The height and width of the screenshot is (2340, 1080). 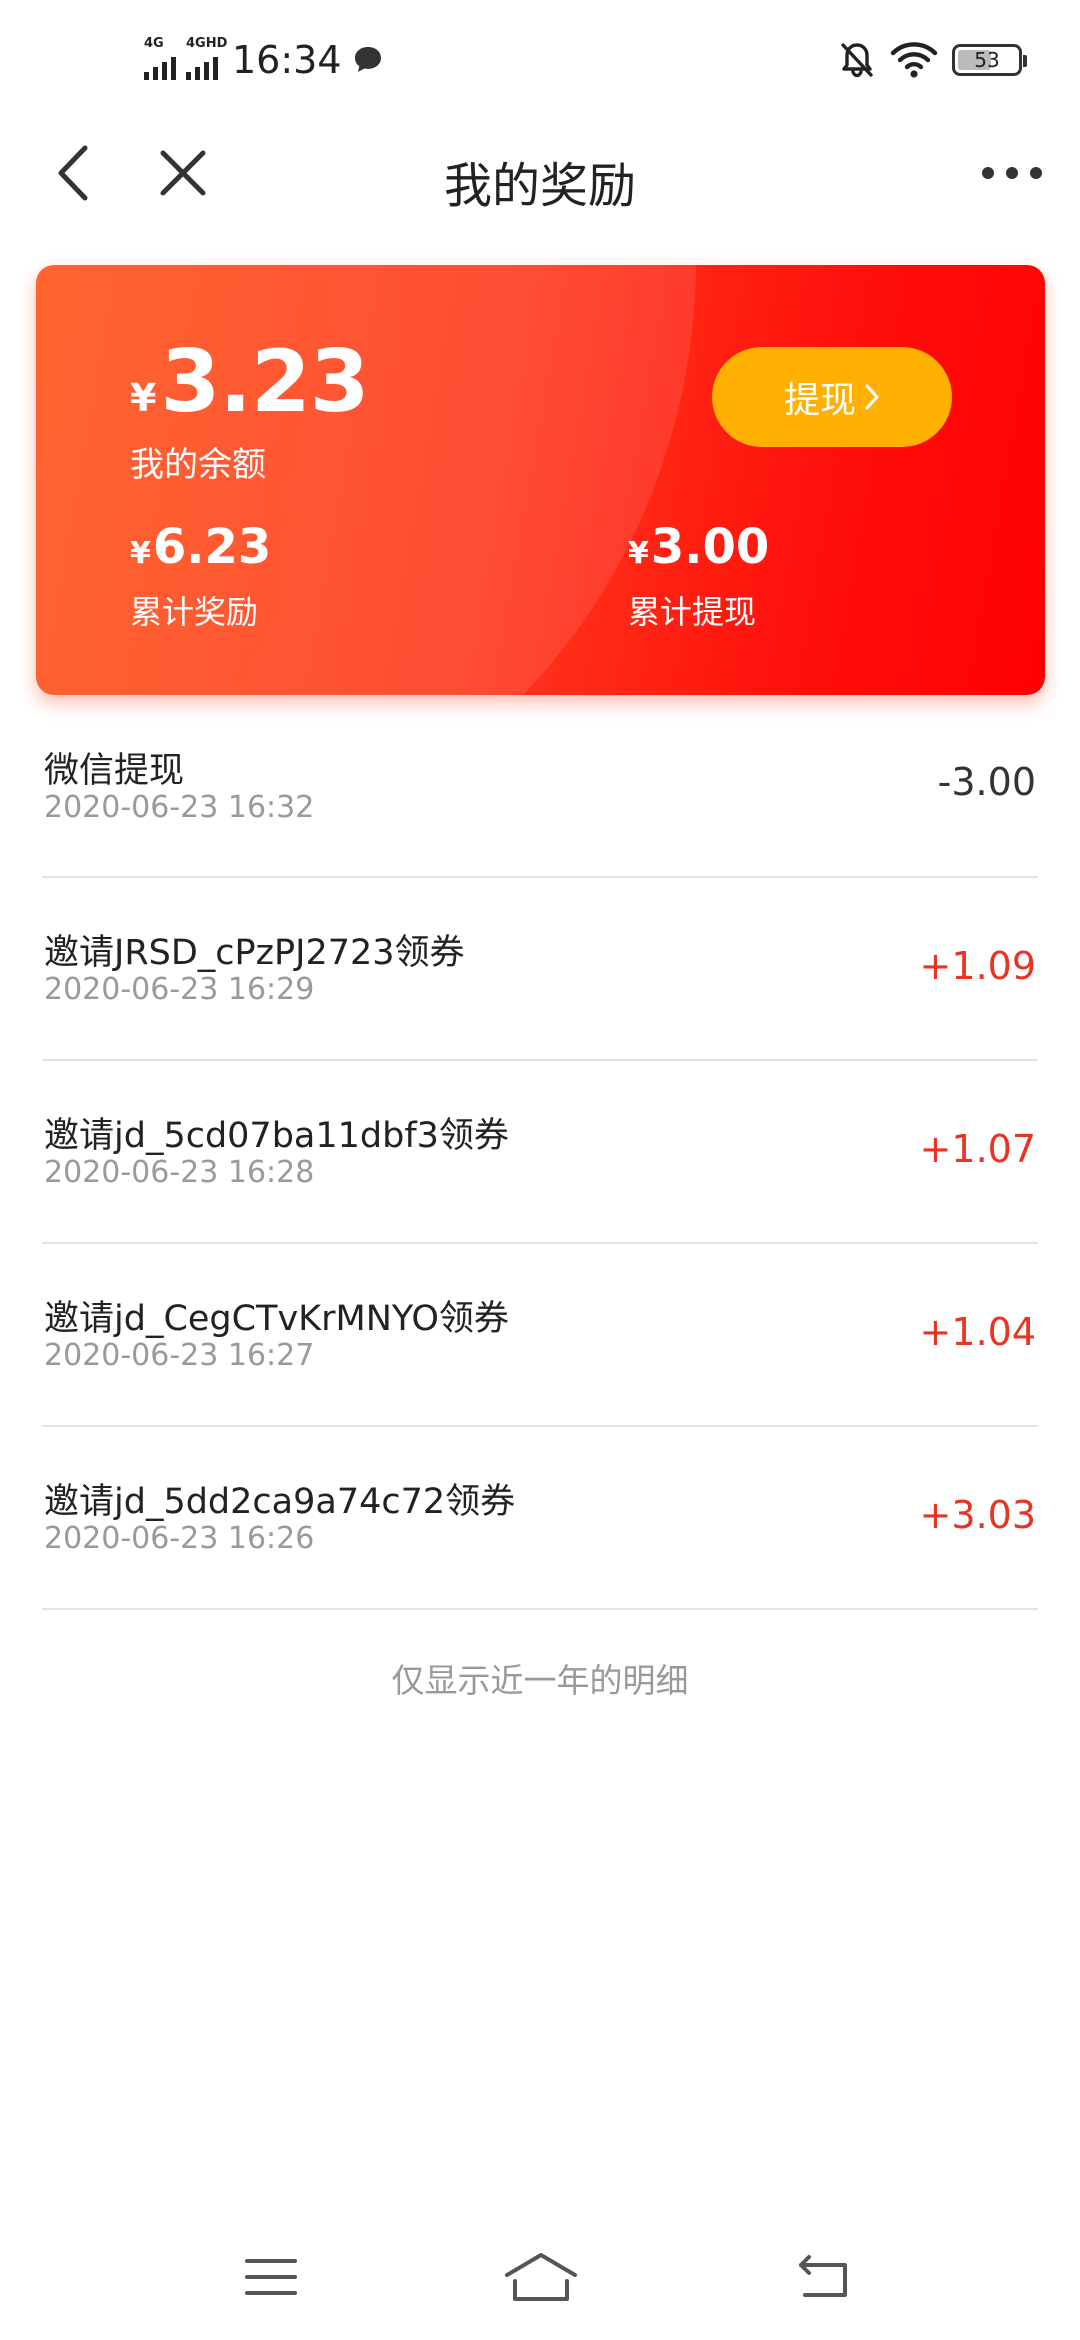 I want to click on total-withdrawn-stat: ¥ 3.00 累计提现, so click(x=698, y=578).